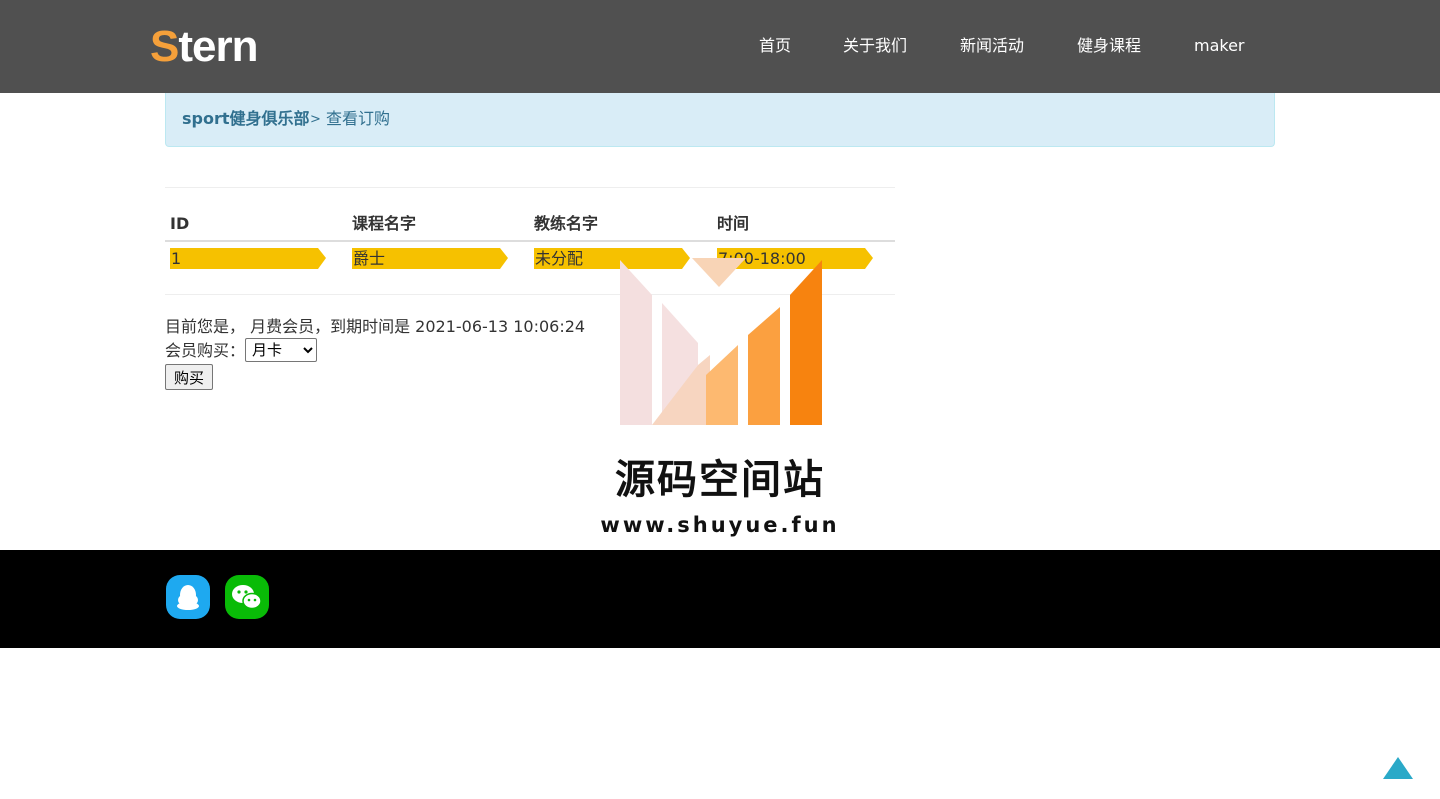  Describe the element at coordinates (1109, 46) in the screenshot. I see `nav-item-courses: 健身课程` at that location.